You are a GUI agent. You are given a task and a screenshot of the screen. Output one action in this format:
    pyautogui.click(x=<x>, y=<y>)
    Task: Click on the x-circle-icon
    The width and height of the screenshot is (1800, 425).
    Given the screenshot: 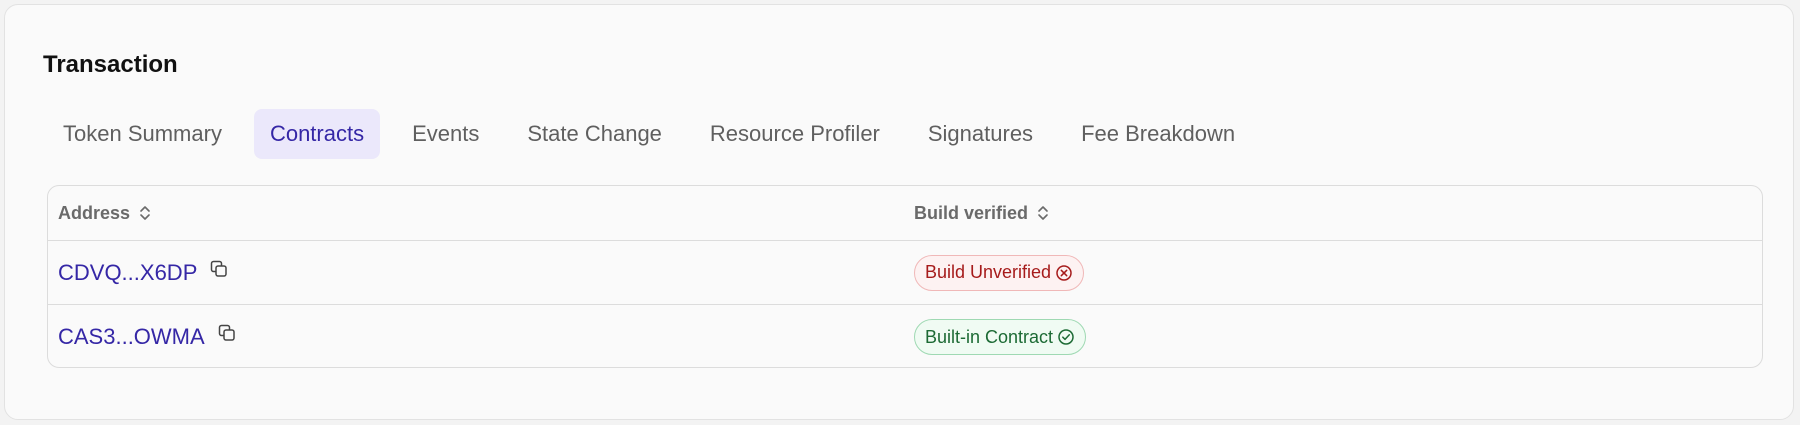 What is the action you would take?
    pyautogui.click(x=1064, y=272)
    